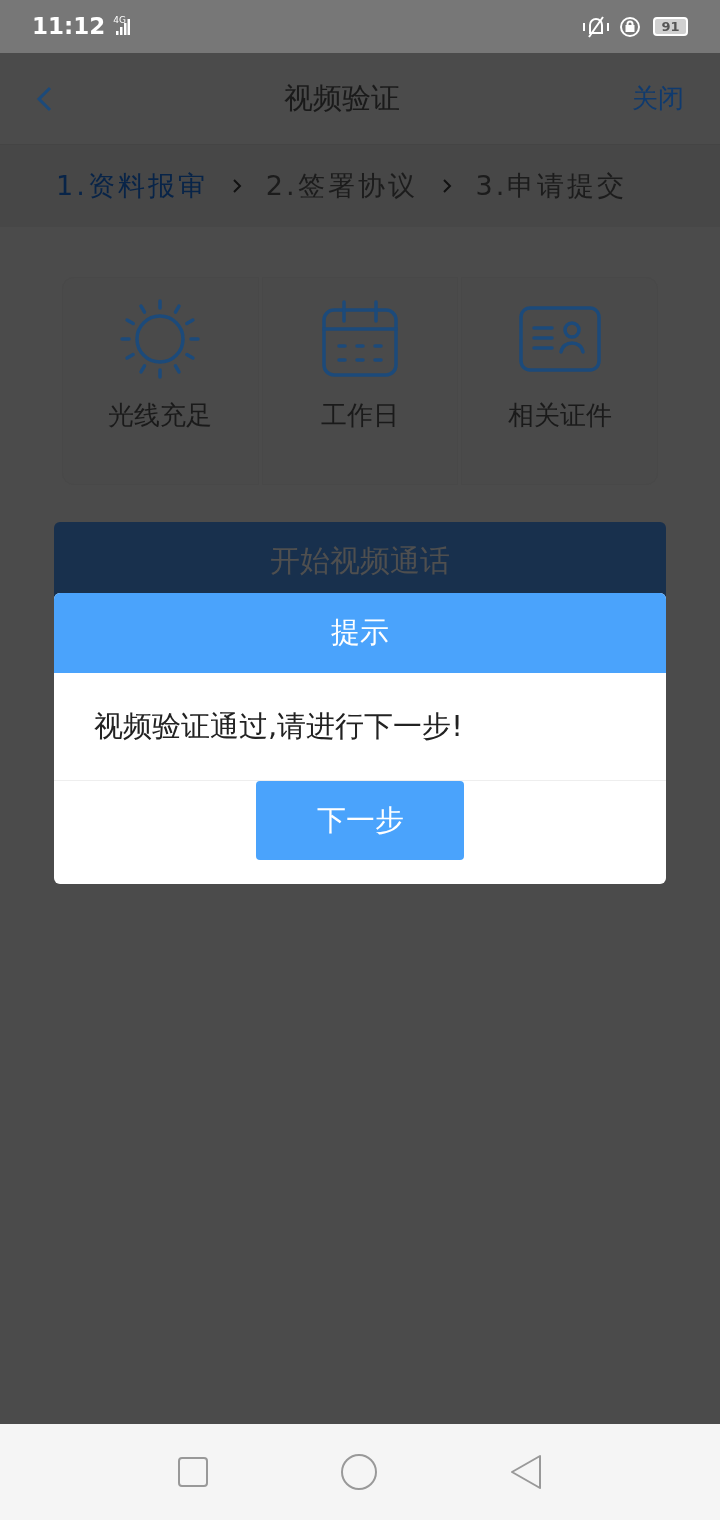 The height and width of the screenshot is (1520, 720). Describe the element at coordinates (596, 26) in the screenshot. I see `mute-vibrate-icon` at that location.